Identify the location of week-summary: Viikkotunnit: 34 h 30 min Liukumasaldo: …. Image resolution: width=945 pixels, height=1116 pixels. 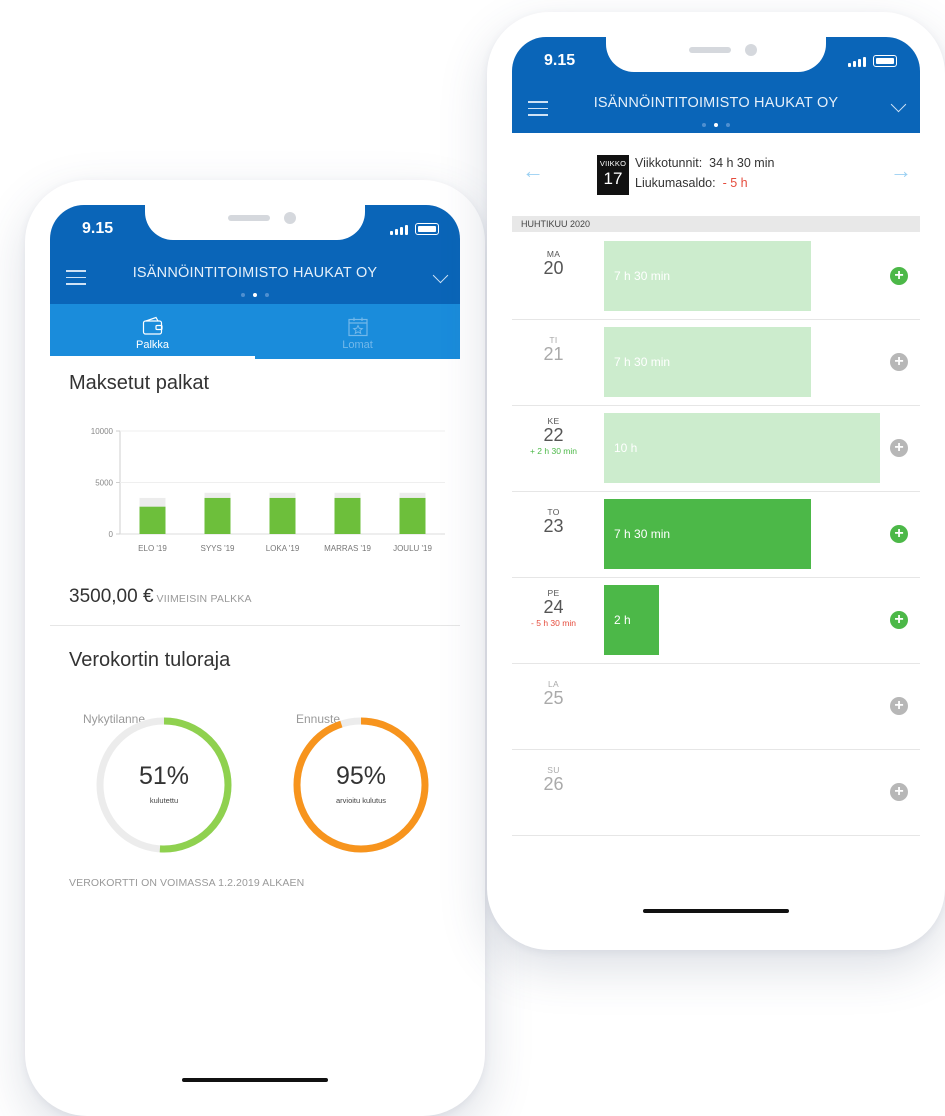
(704, 173).